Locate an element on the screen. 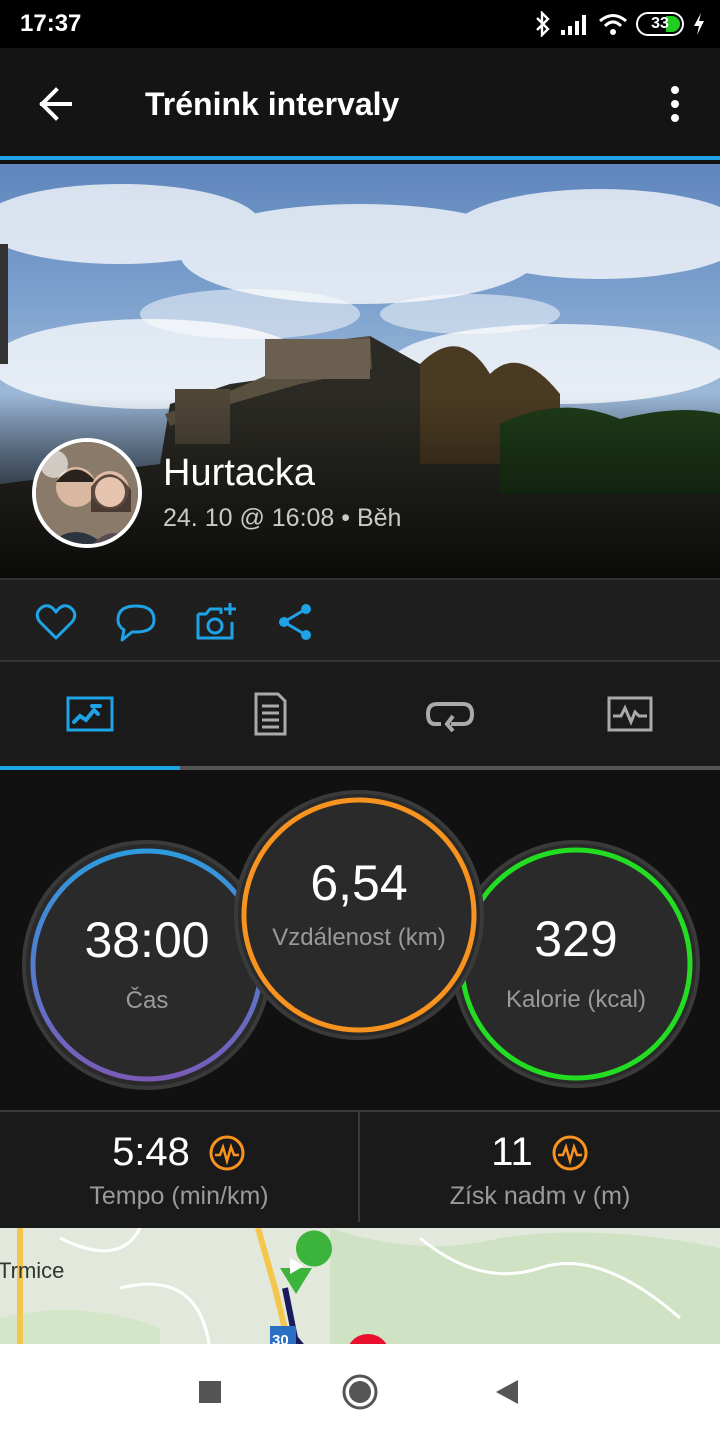  heart-icon is located at coordinates (56, 622).